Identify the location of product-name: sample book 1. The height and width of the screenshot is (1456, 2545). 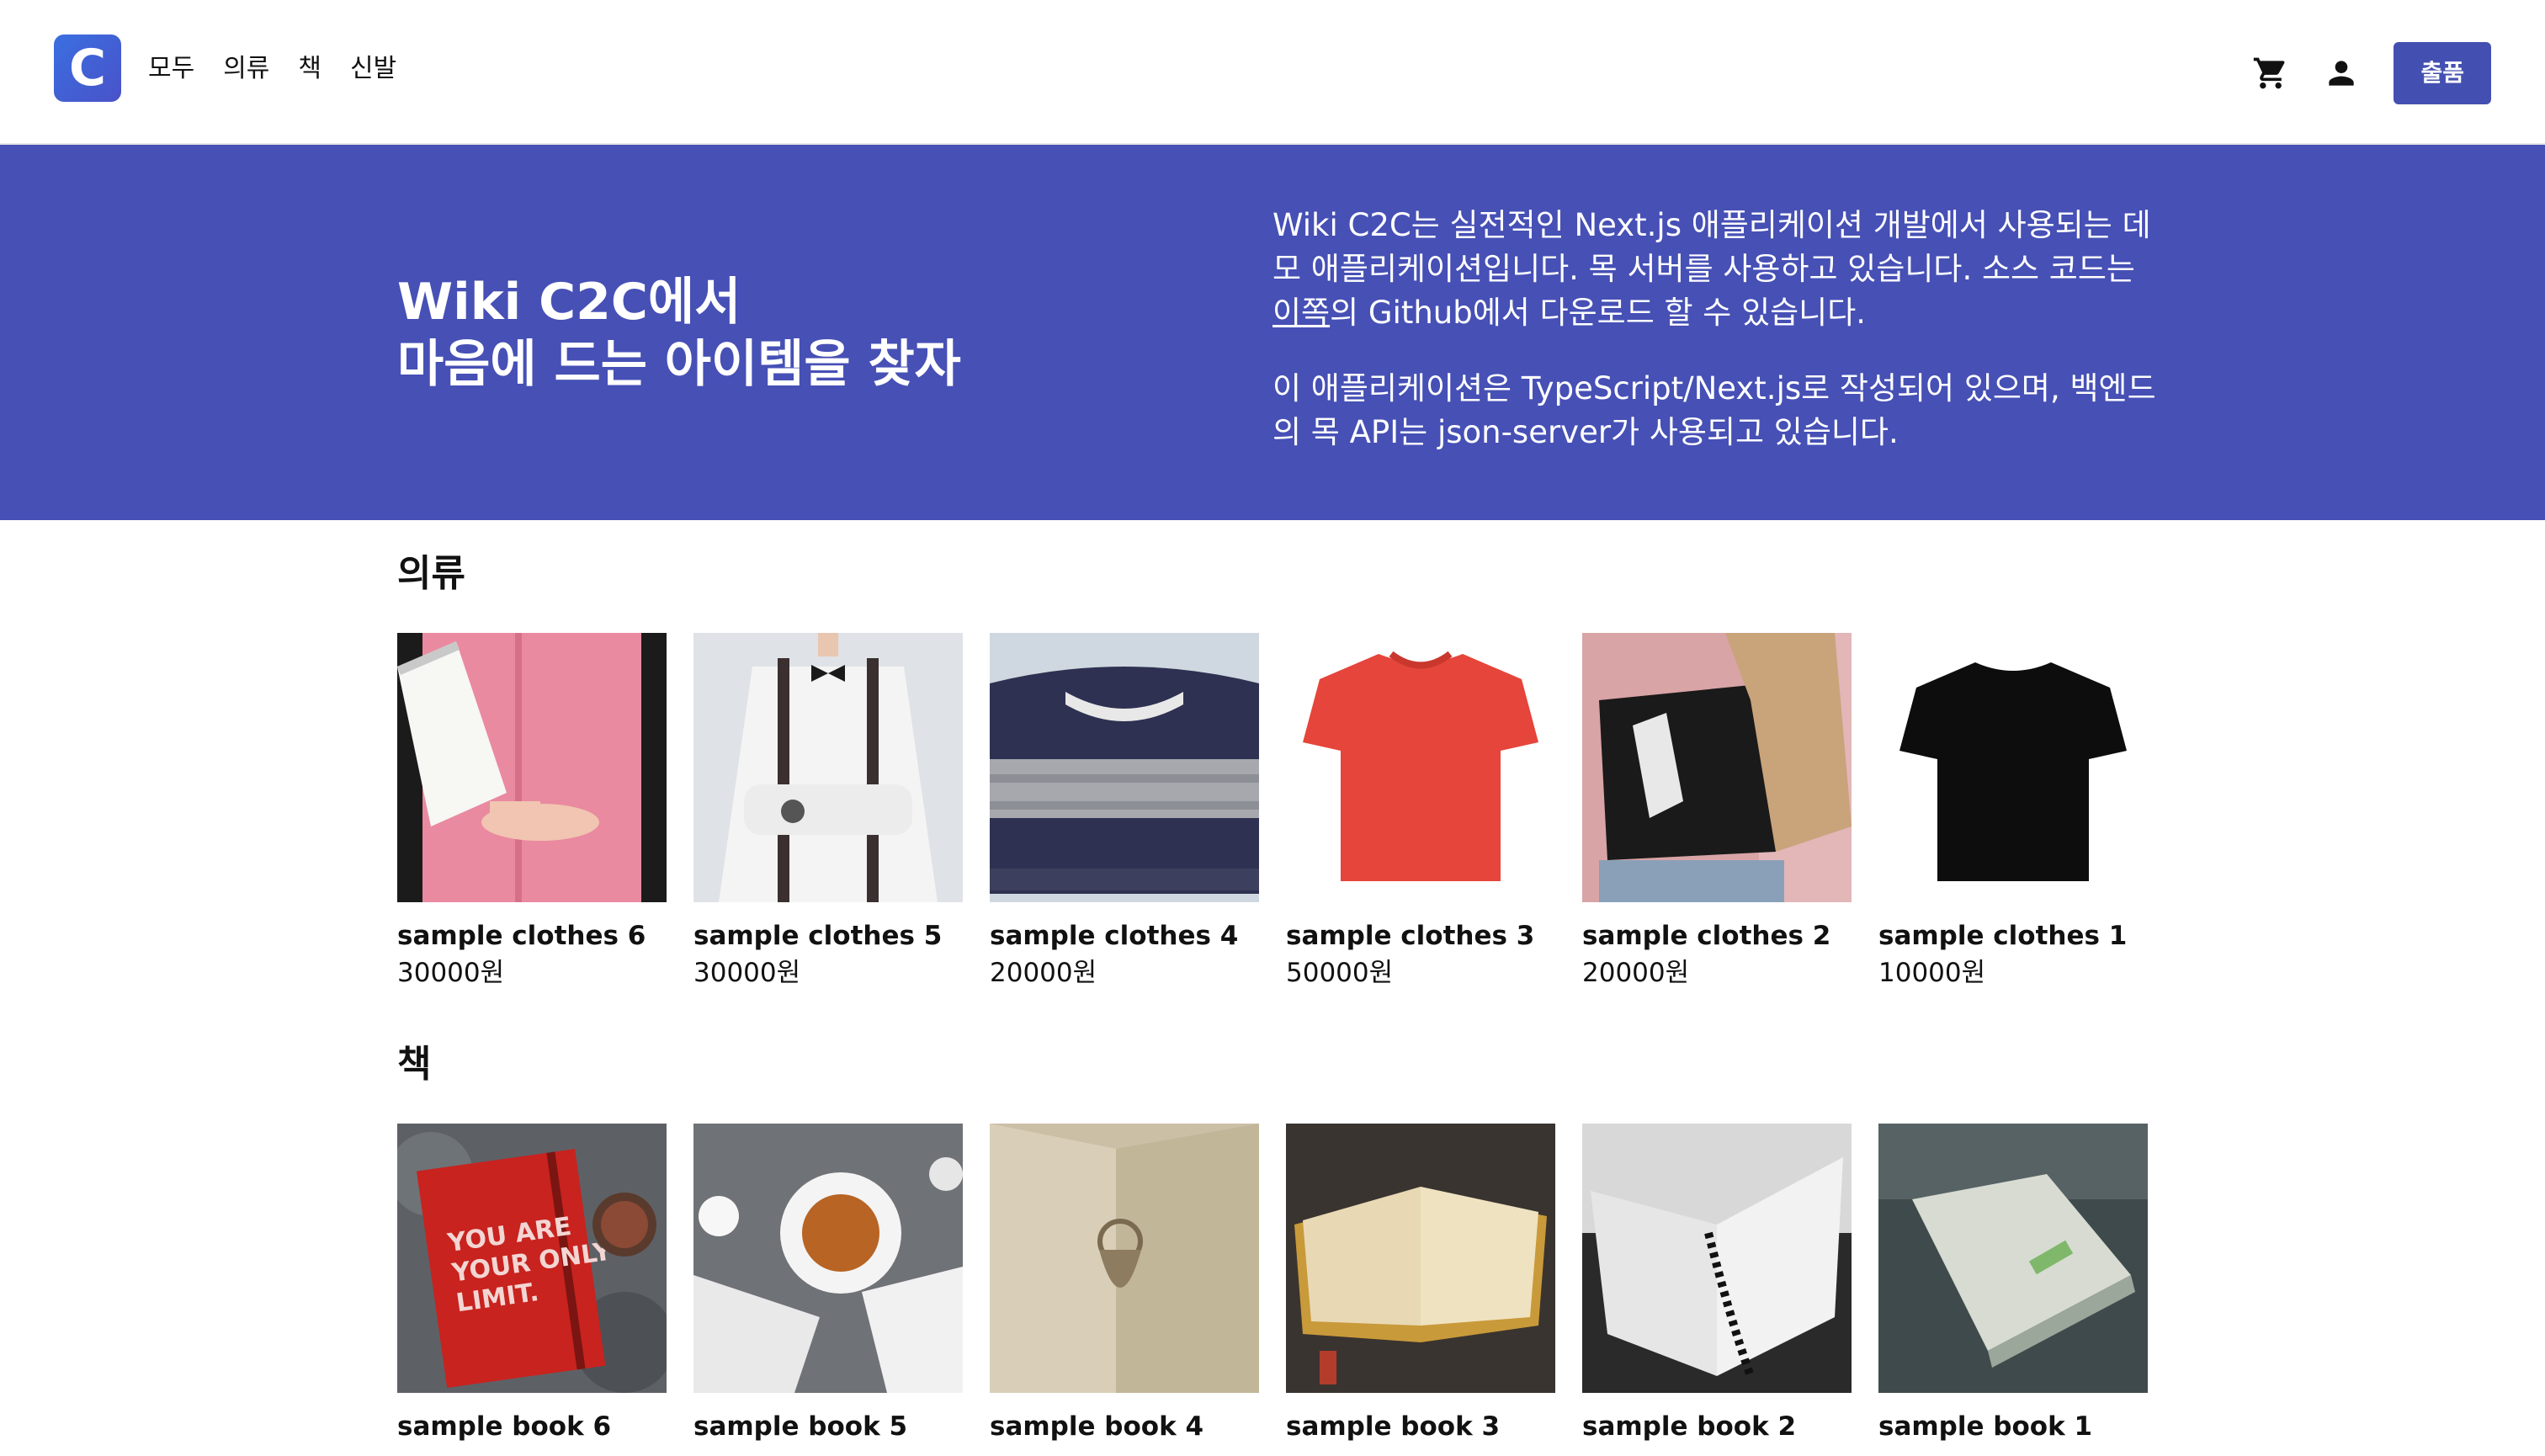
(1986, 1426).